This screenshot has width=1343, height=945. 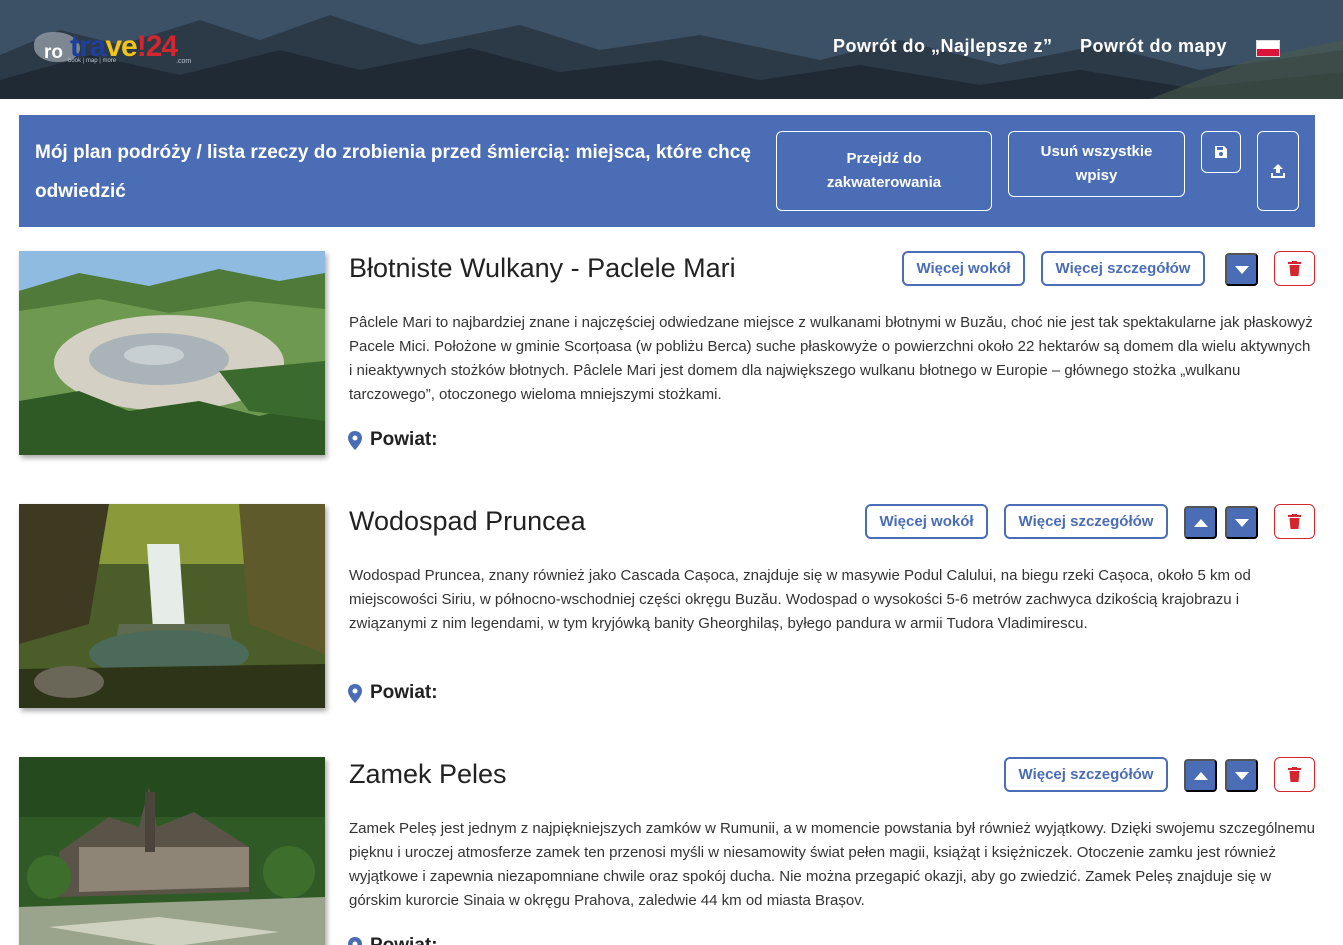 I want to click on nav-back-to-map: Powrót do mapy, so click(x=1153, y=46).